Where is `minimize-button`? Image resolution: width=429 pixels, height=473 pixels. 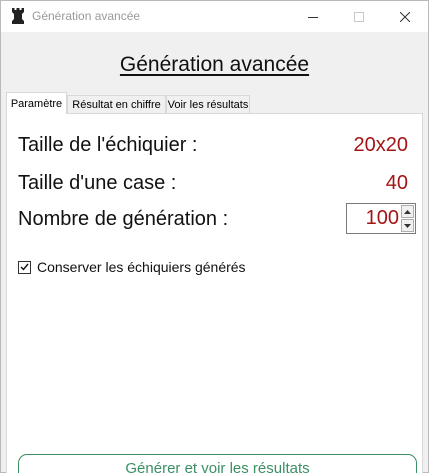 minimize-button is located at coordinates (313, 16).